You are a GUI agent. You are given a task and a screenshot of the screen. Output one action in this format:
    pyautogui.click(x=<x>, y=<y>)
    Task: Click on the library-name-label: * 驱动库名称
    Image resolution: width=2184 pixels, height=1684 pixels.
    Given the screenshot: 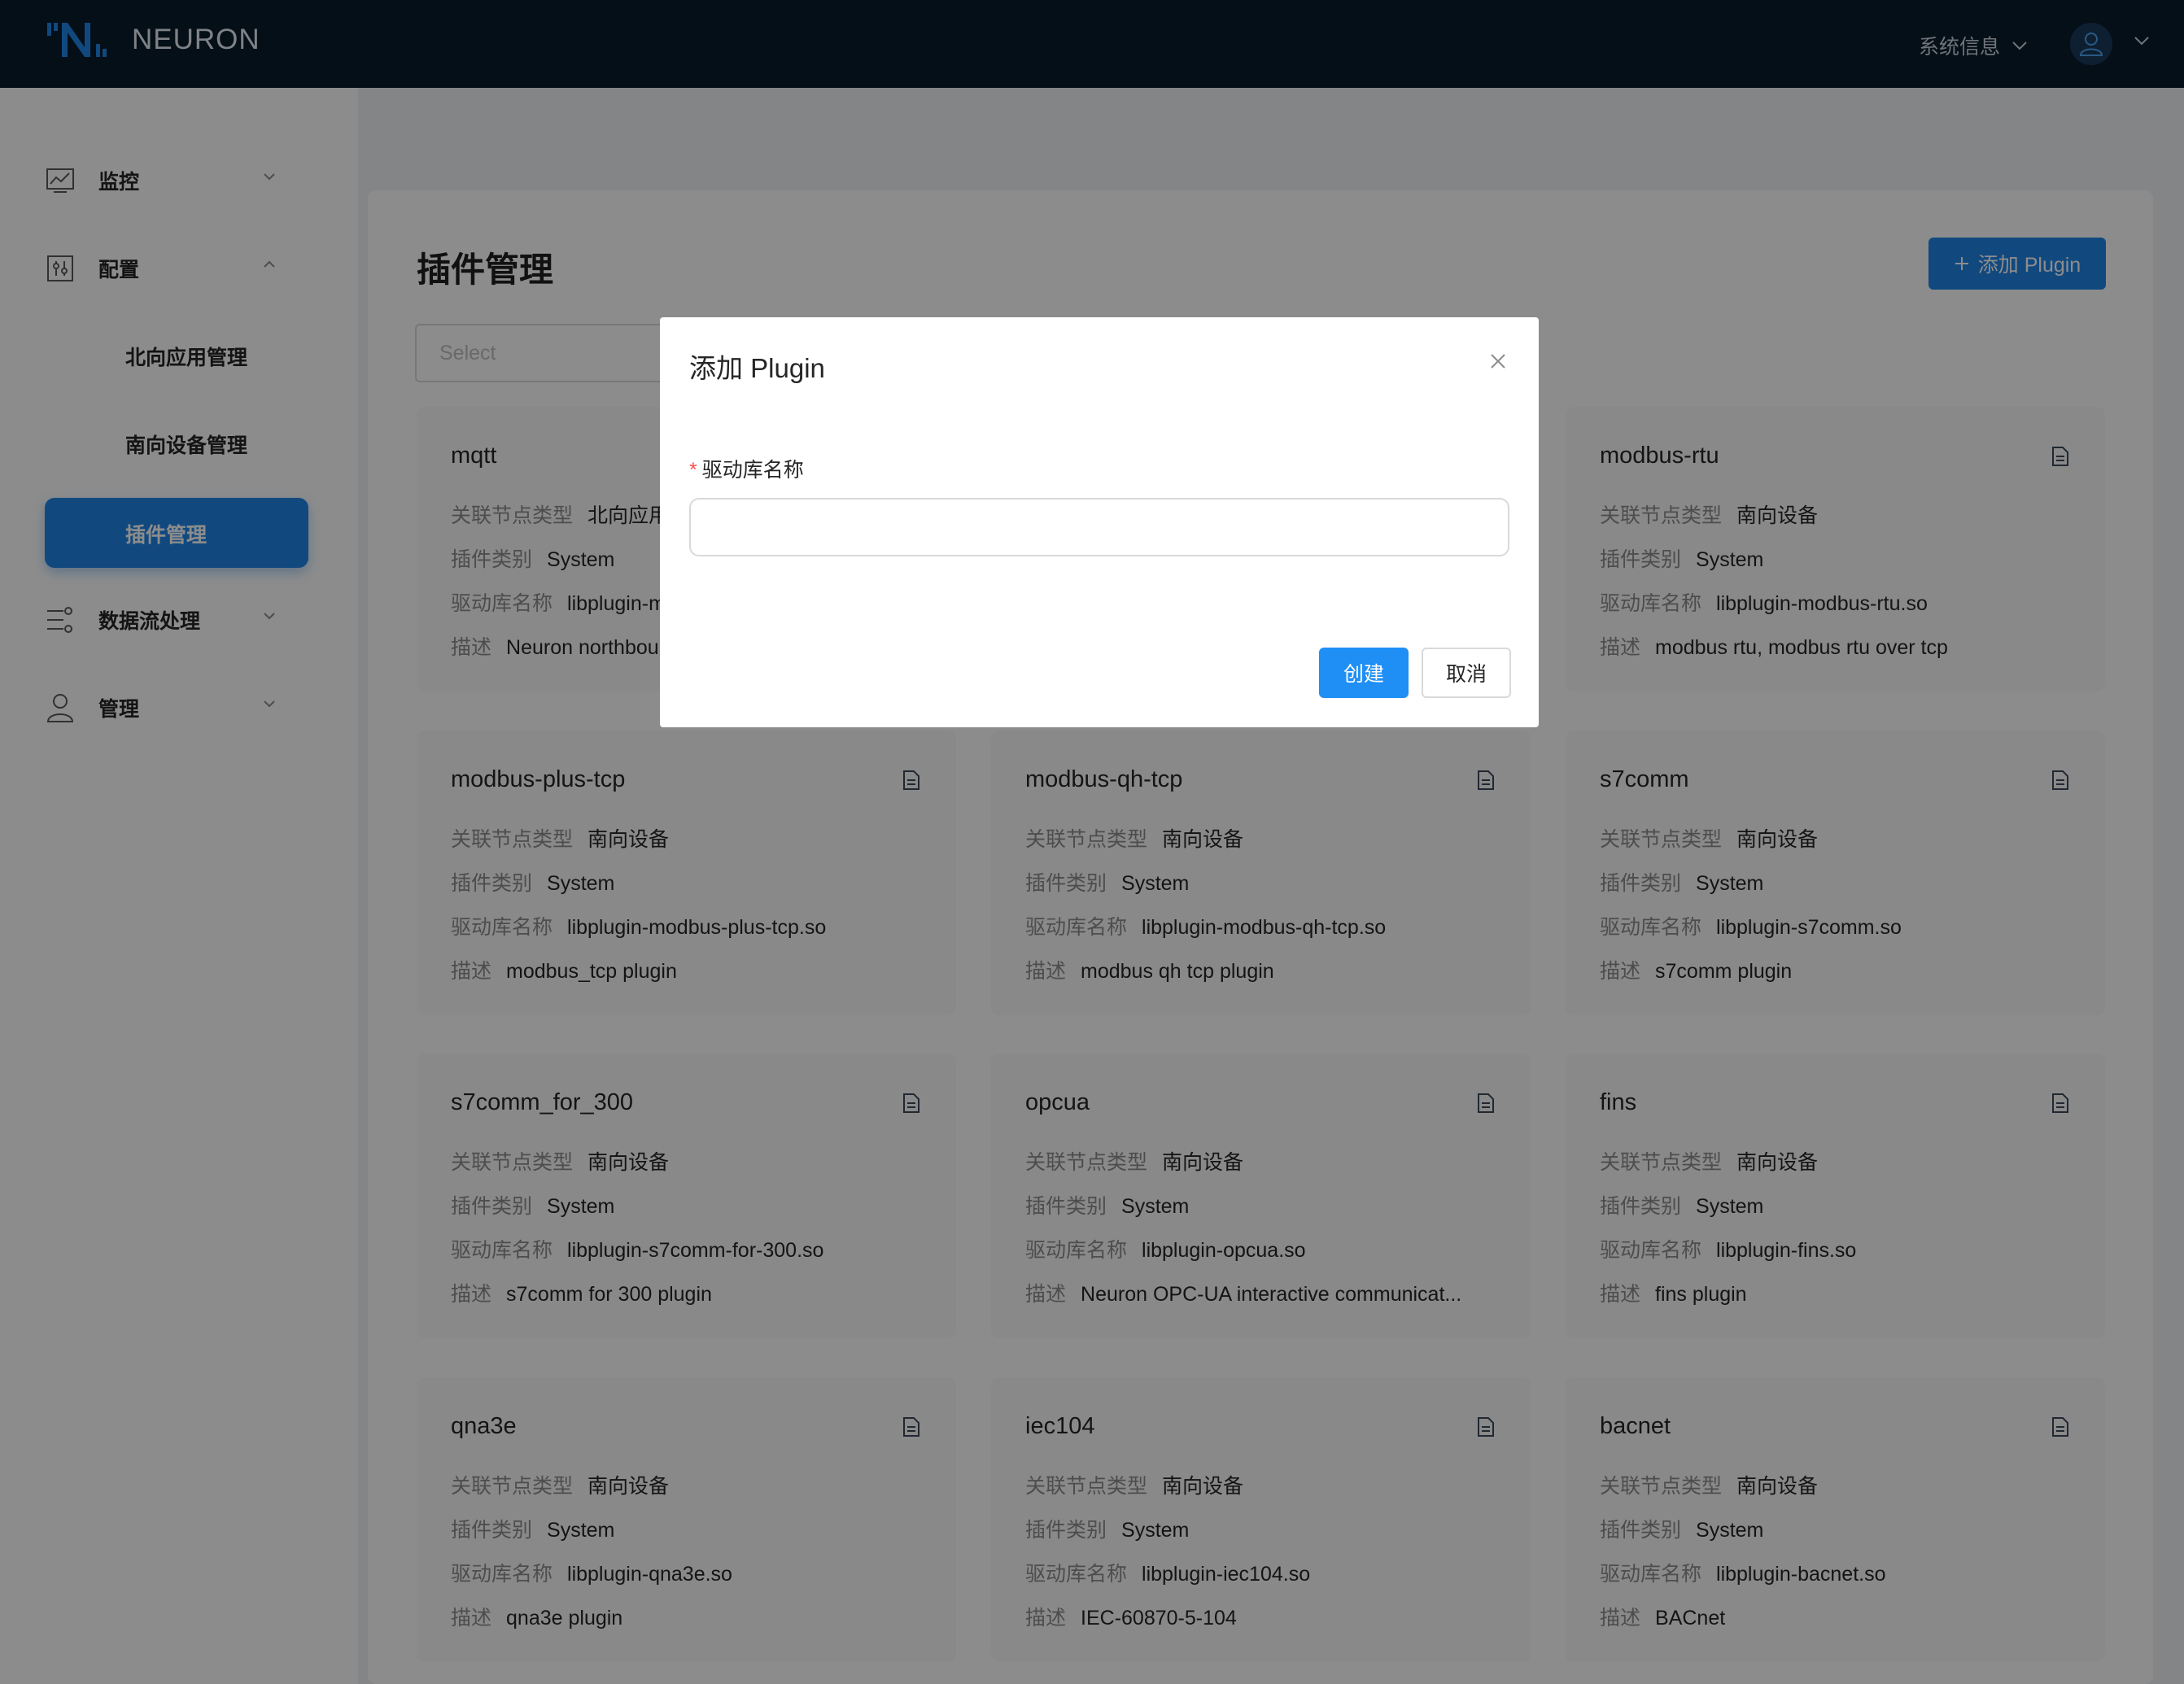 What is the action you would take?
    pyautogui.click(x=747, y=468)
    